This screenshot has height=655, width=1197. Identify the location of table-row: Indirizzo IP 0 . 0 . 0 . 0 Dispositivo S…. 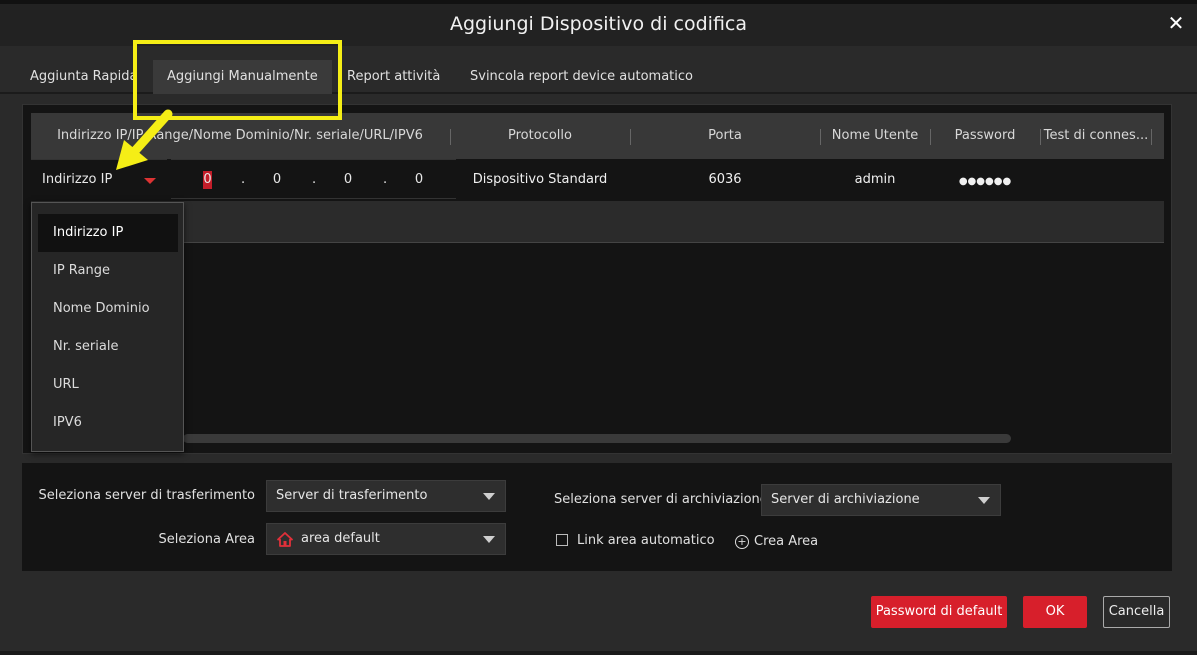
(597, 180).